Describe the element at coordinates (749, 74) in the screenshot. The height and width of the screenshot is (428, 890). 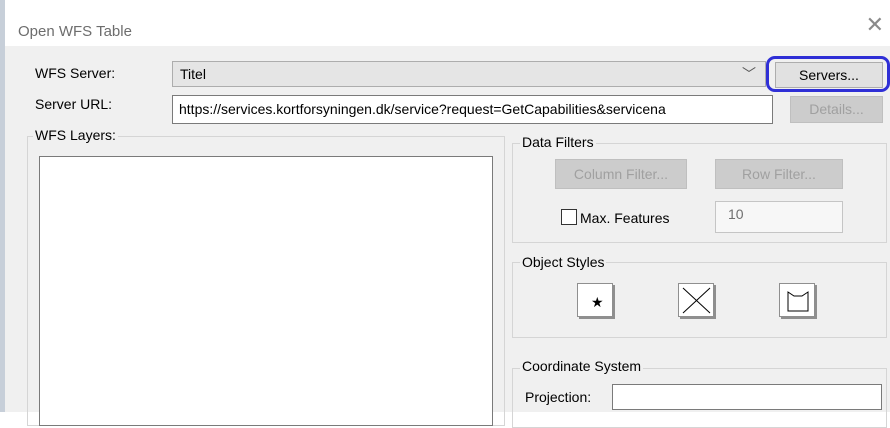
I see `chevron-down-icon: ﹀` at that location.